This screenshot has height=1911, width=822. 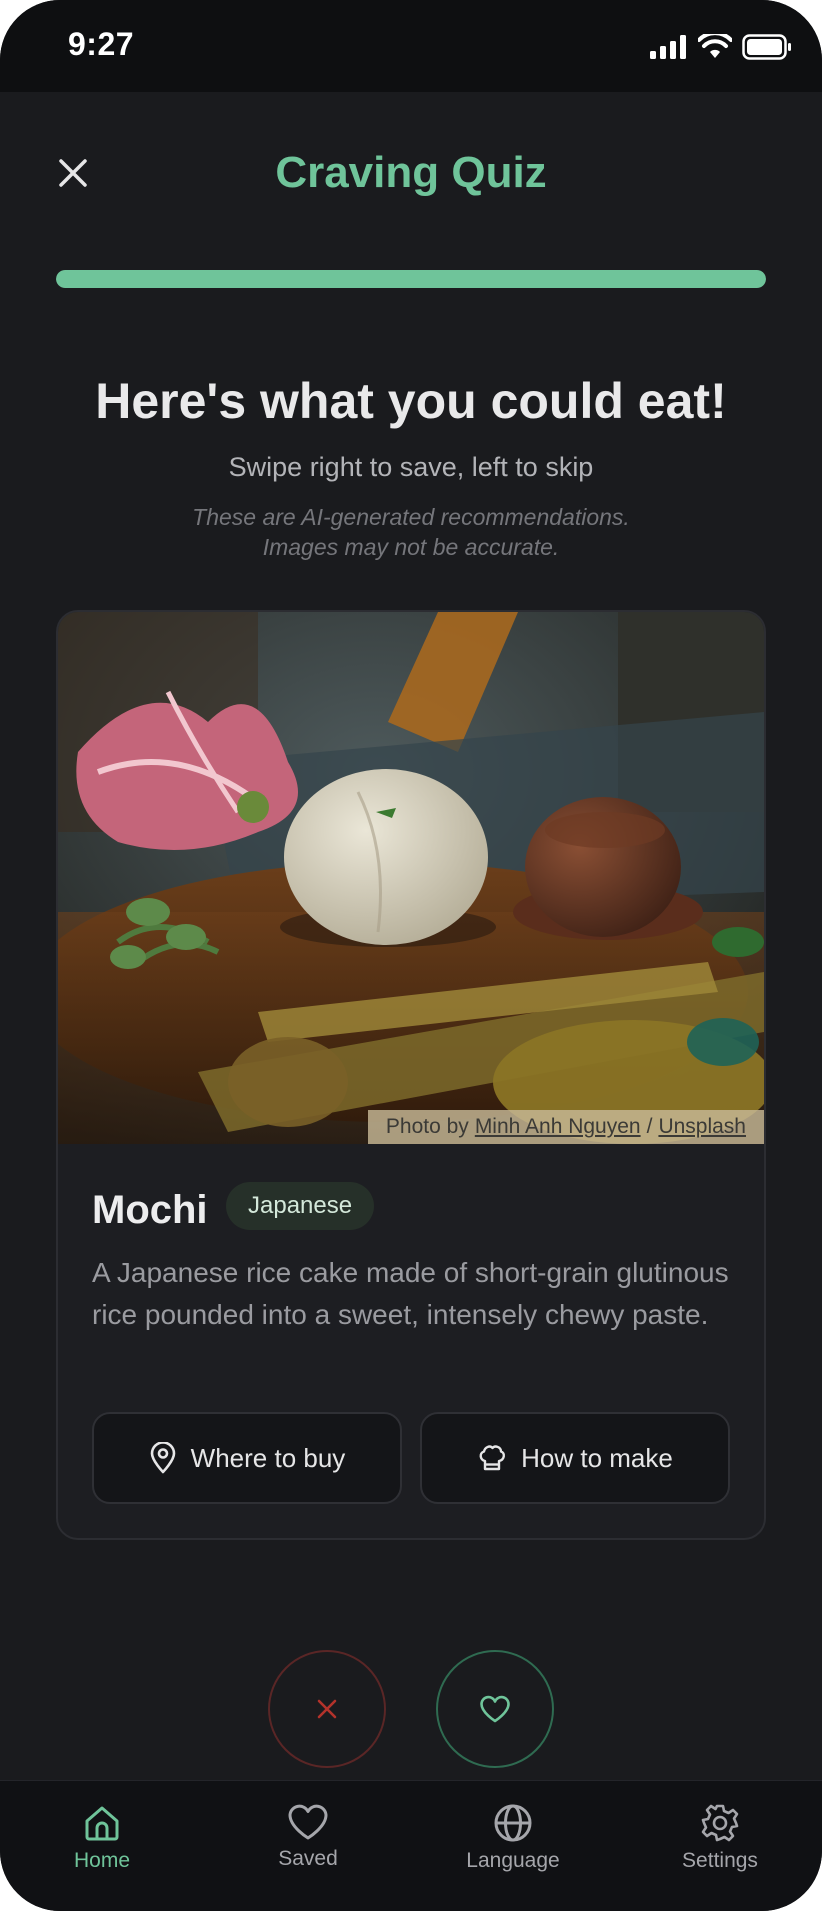 What do you see at coordinates (766, 47) in the screenshot?
I see `battery-icon` at bounding box center [766, 47].